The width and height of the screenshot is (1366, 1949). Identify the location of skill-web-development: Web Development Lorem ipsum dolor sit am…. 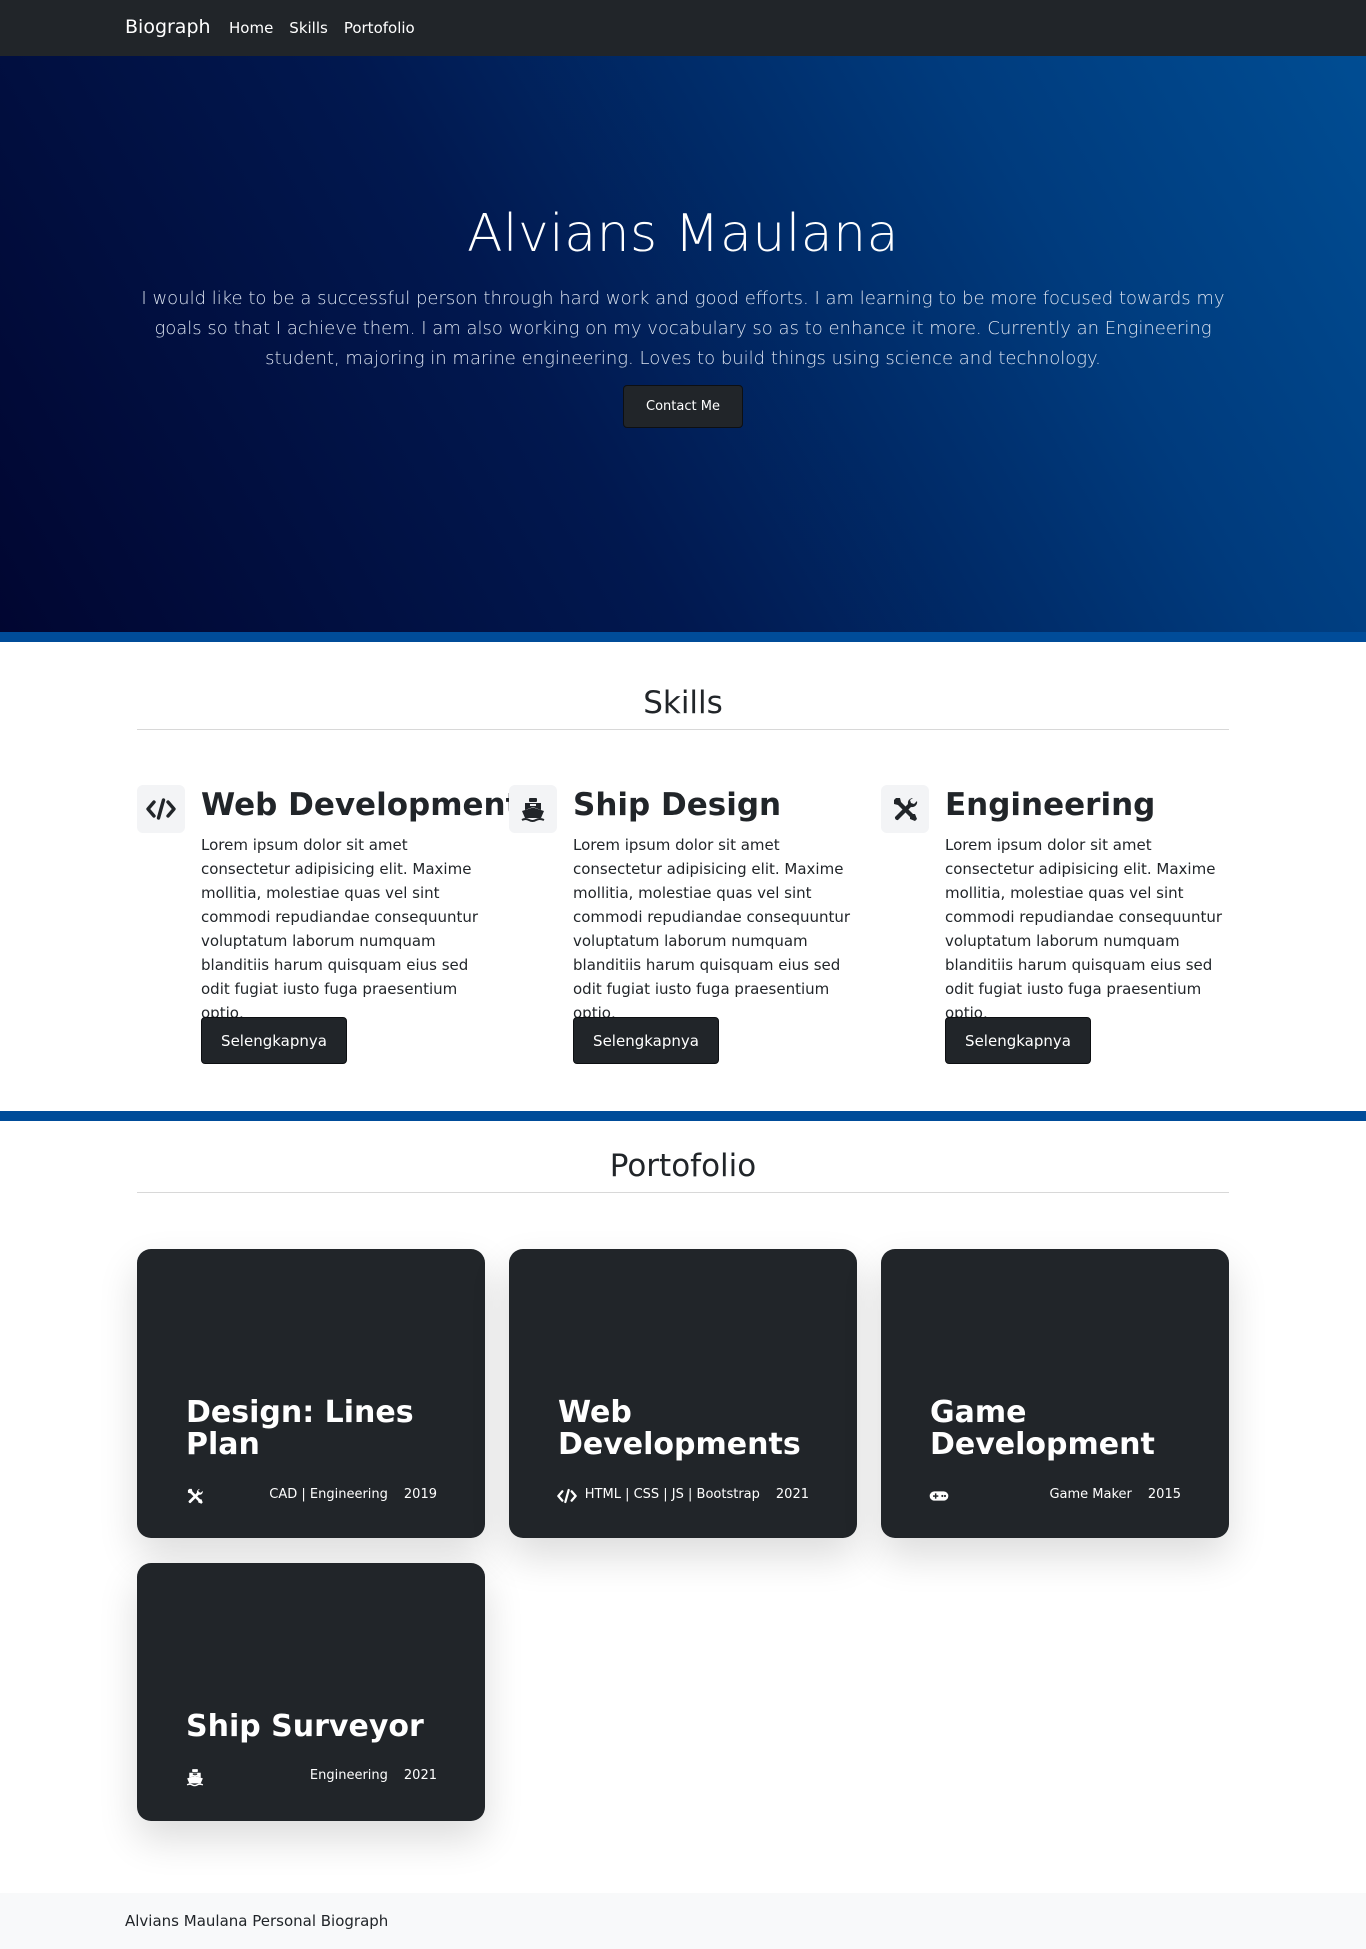
(328, 925).